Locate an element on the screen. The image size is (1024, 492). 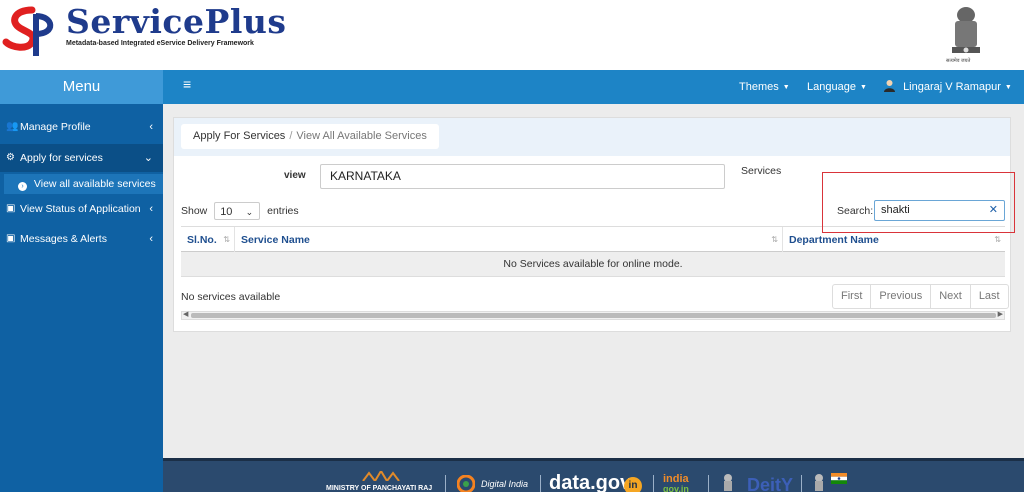
entries-select: 10 ⌄ is located at coordinates (237, 211).